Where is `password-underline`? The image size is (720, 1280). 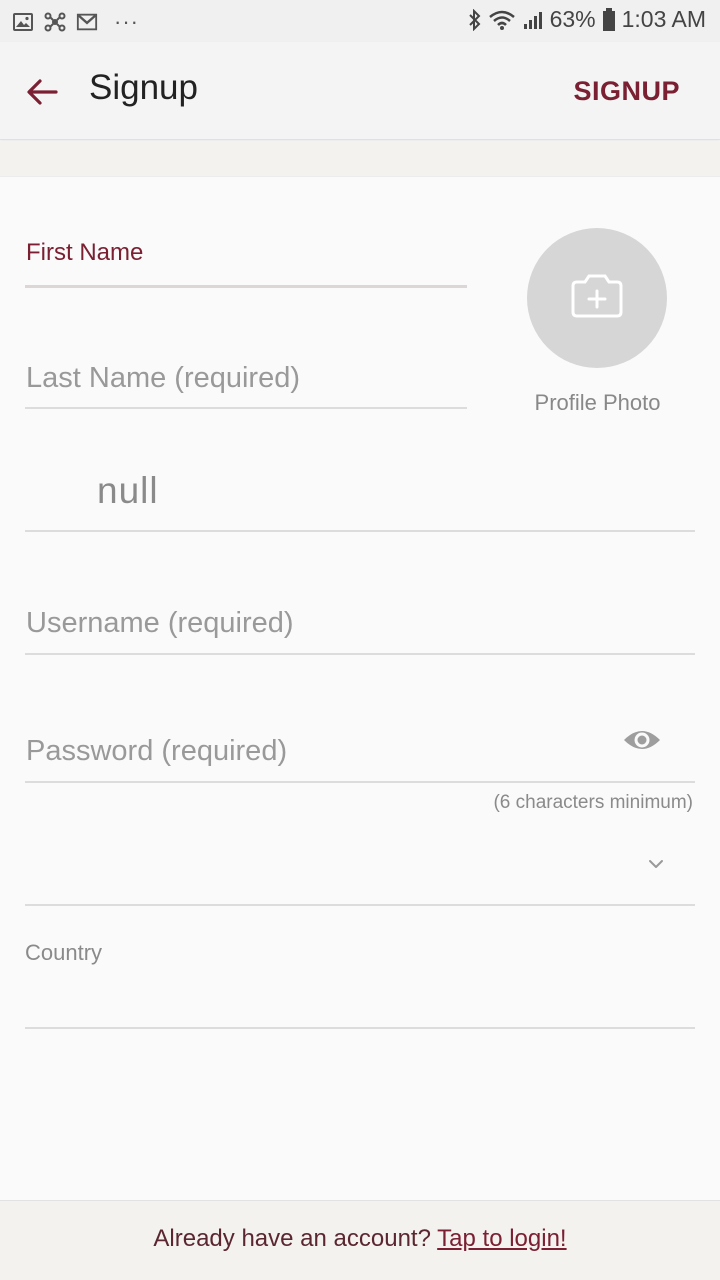 password-underline is located at coordinates (360, 782).